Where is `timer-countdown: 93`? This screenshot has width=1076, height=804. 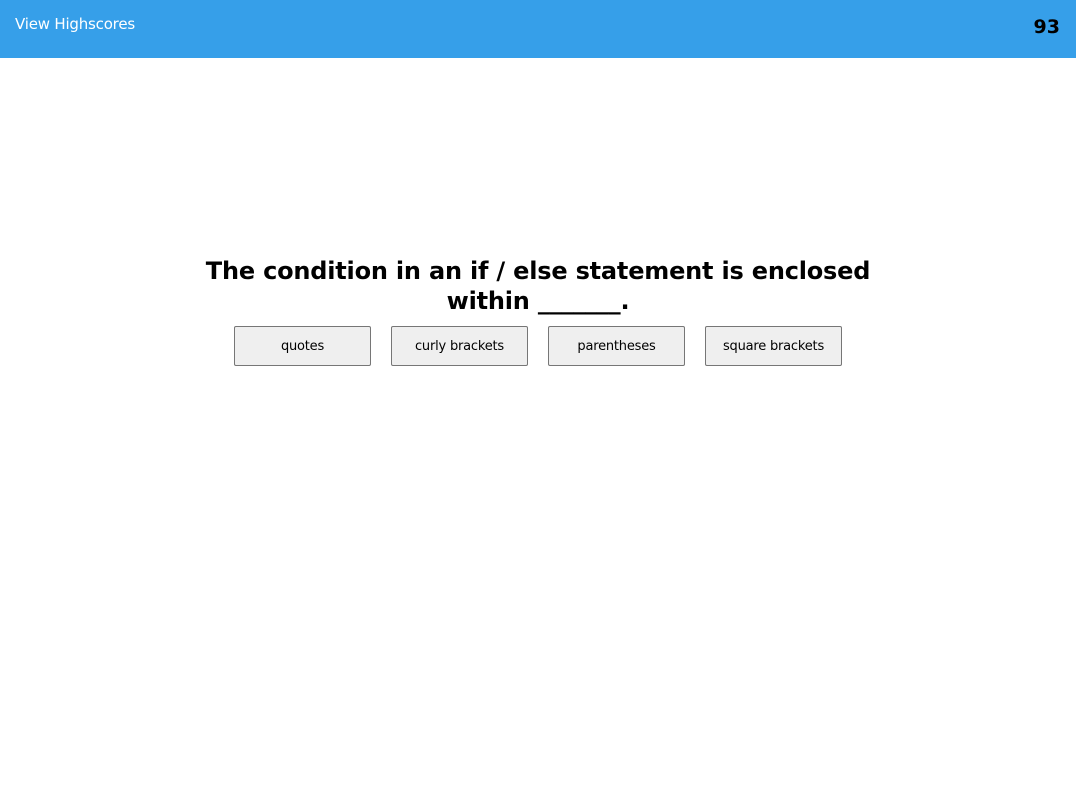 timer-countdown: 93 is located at coordinates (1046, 27).